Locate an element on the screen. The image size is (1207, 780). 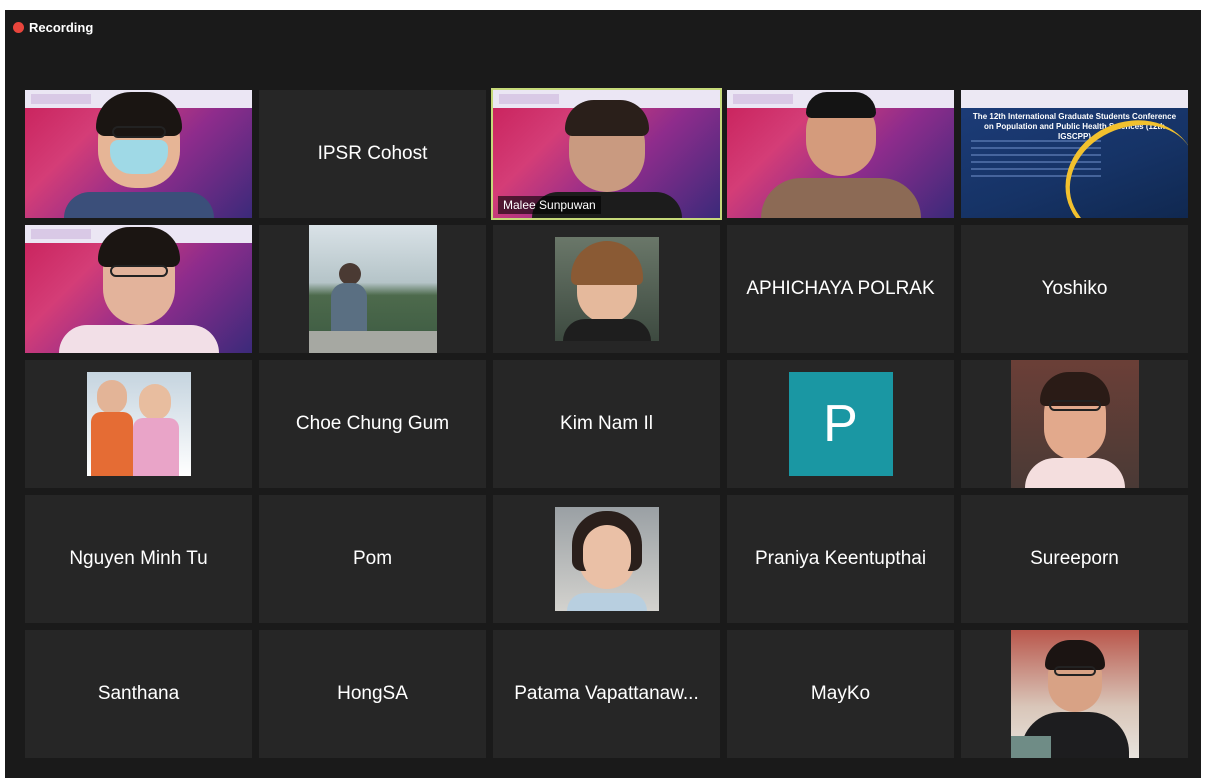
participant-avatar-initial: P is located at coordinates (840, 424).